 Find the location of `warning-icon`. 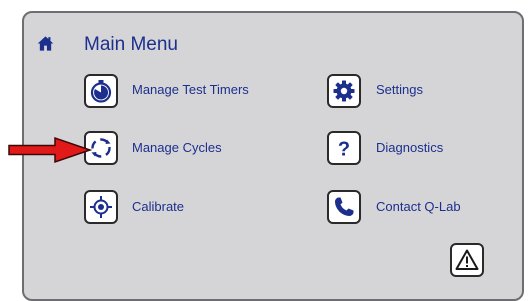

warning-icon is located at coordinates (467, 259).